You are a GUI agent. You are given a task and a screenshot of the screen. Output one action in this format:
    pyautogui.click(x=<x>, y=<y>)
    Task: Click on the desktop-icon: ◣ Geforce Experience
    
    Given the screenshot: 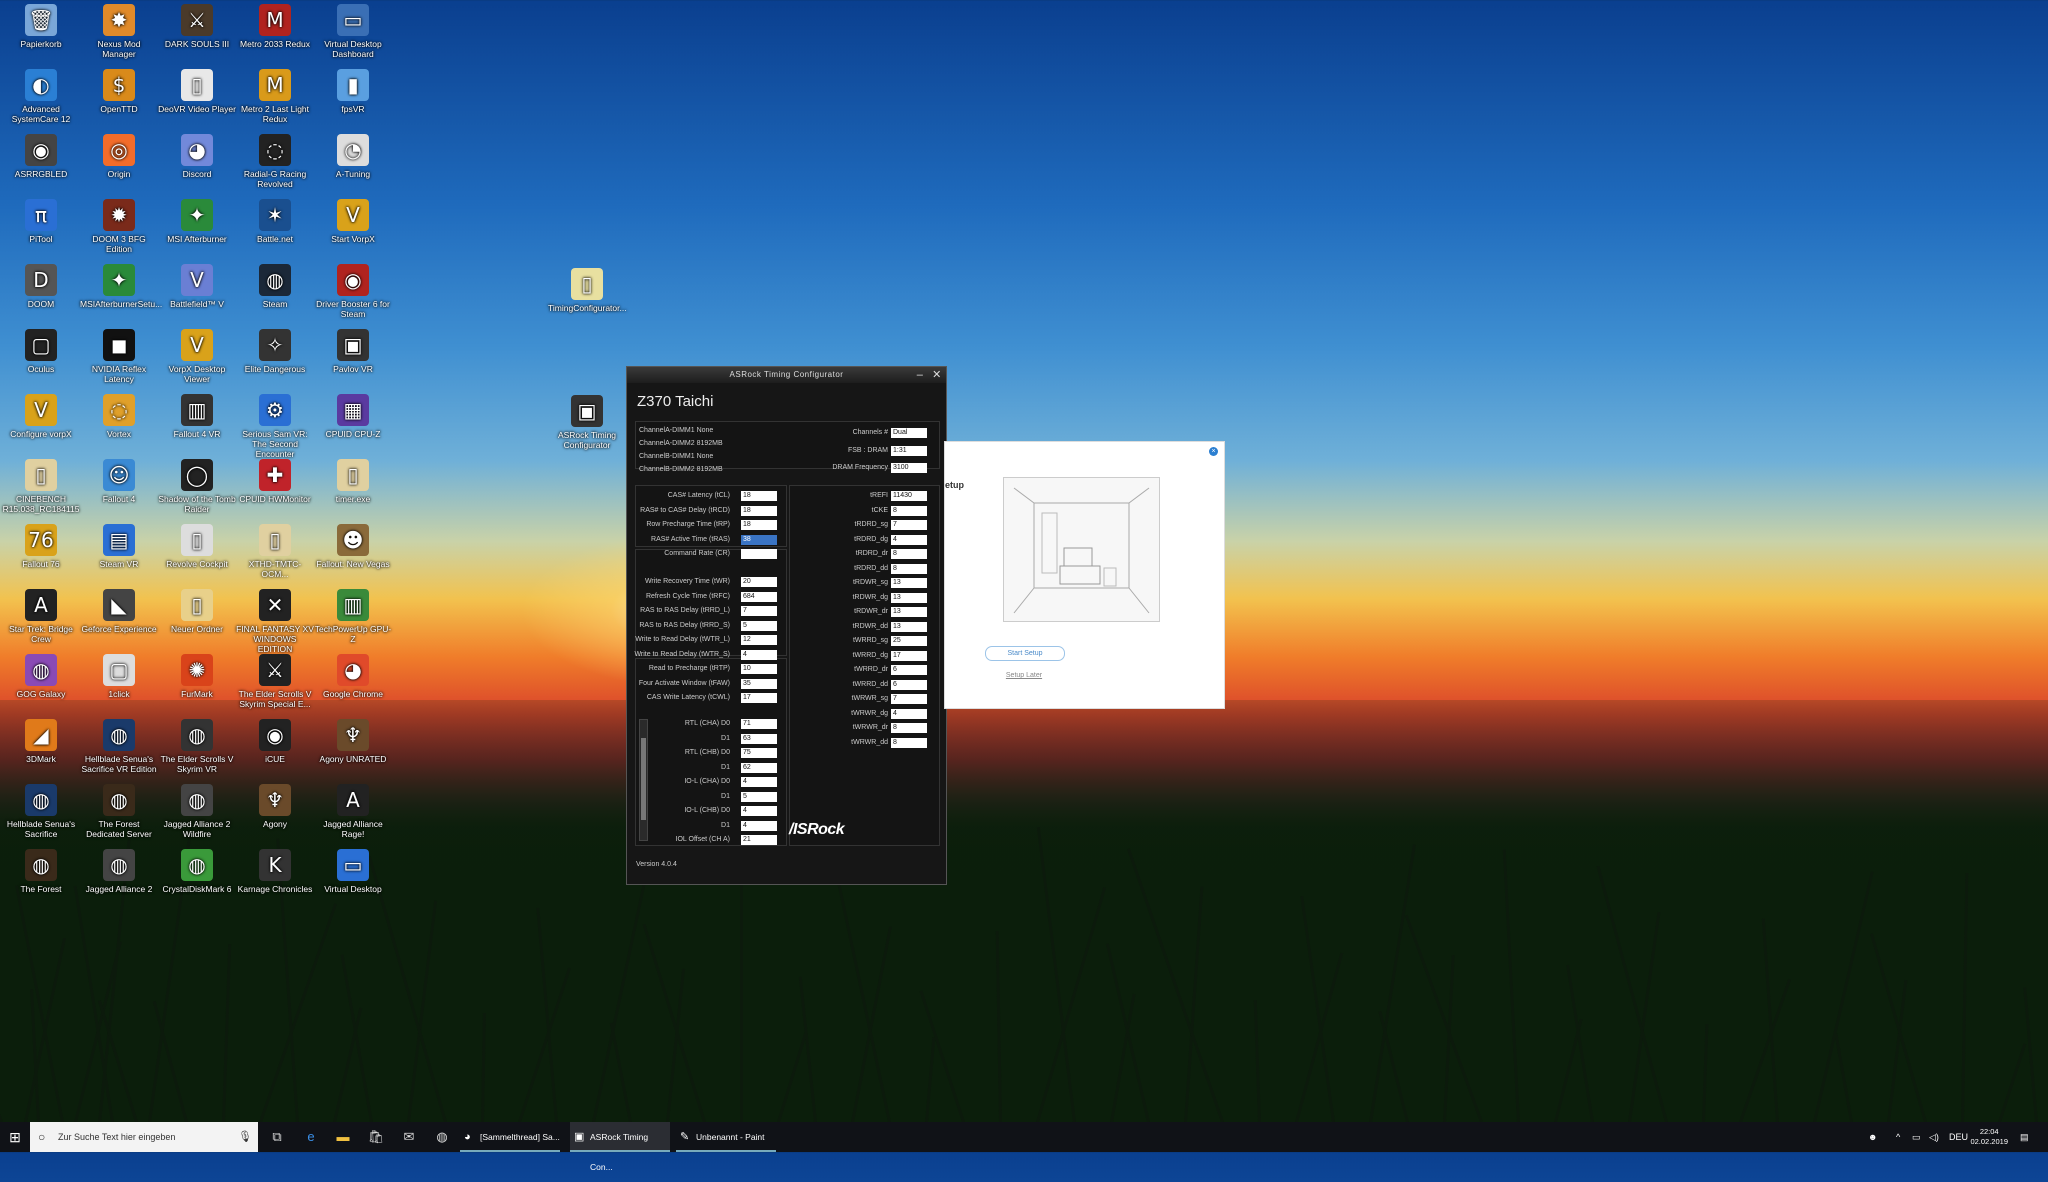 What is the action you would take?
    pyautogui.click(x=119, y=611)
    